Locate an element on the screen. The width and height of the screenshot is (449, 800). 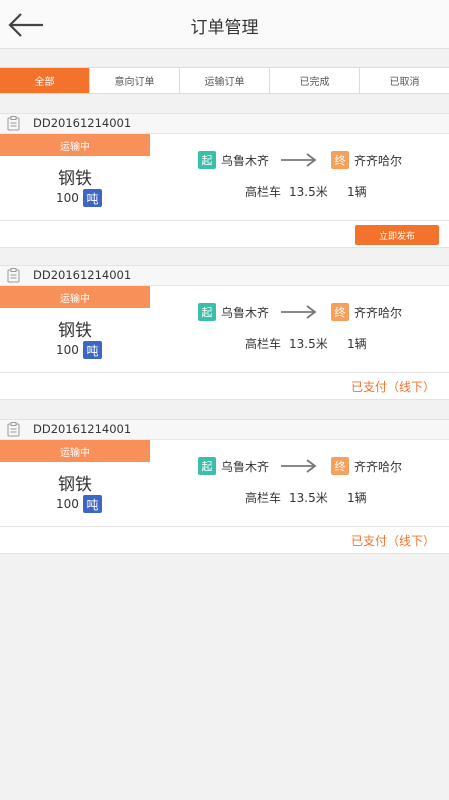
tab-all: 全部 is located at coordinates (44, 80).